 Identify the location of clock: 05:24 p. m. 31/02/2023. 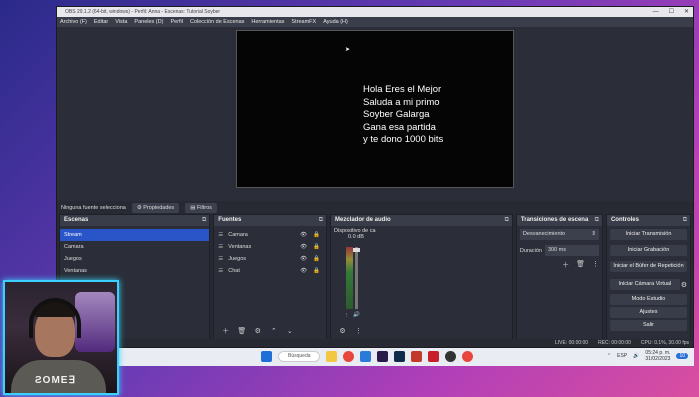
(657, 356).